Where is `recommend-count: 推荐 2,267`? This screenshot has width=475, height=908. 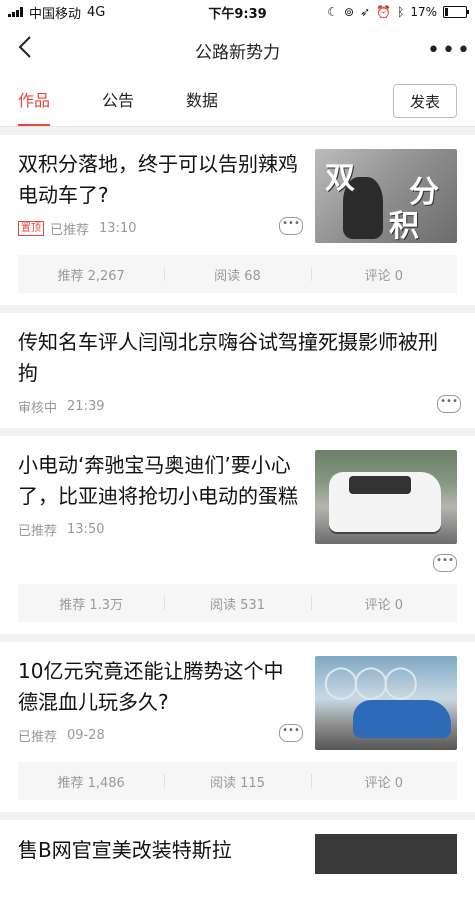
recommend-count: 推荐 2,267 is located at coordinates (91, 276).